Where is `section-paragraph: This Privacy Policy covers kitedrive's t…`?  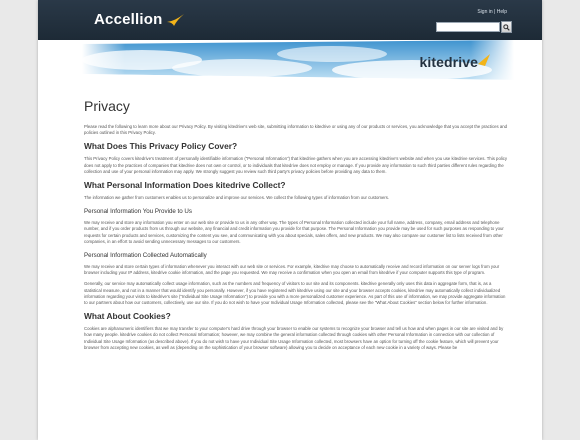 section-paragraph: This Privacy Policy covers kitedrive's t… is located at coordinates (296, 165).